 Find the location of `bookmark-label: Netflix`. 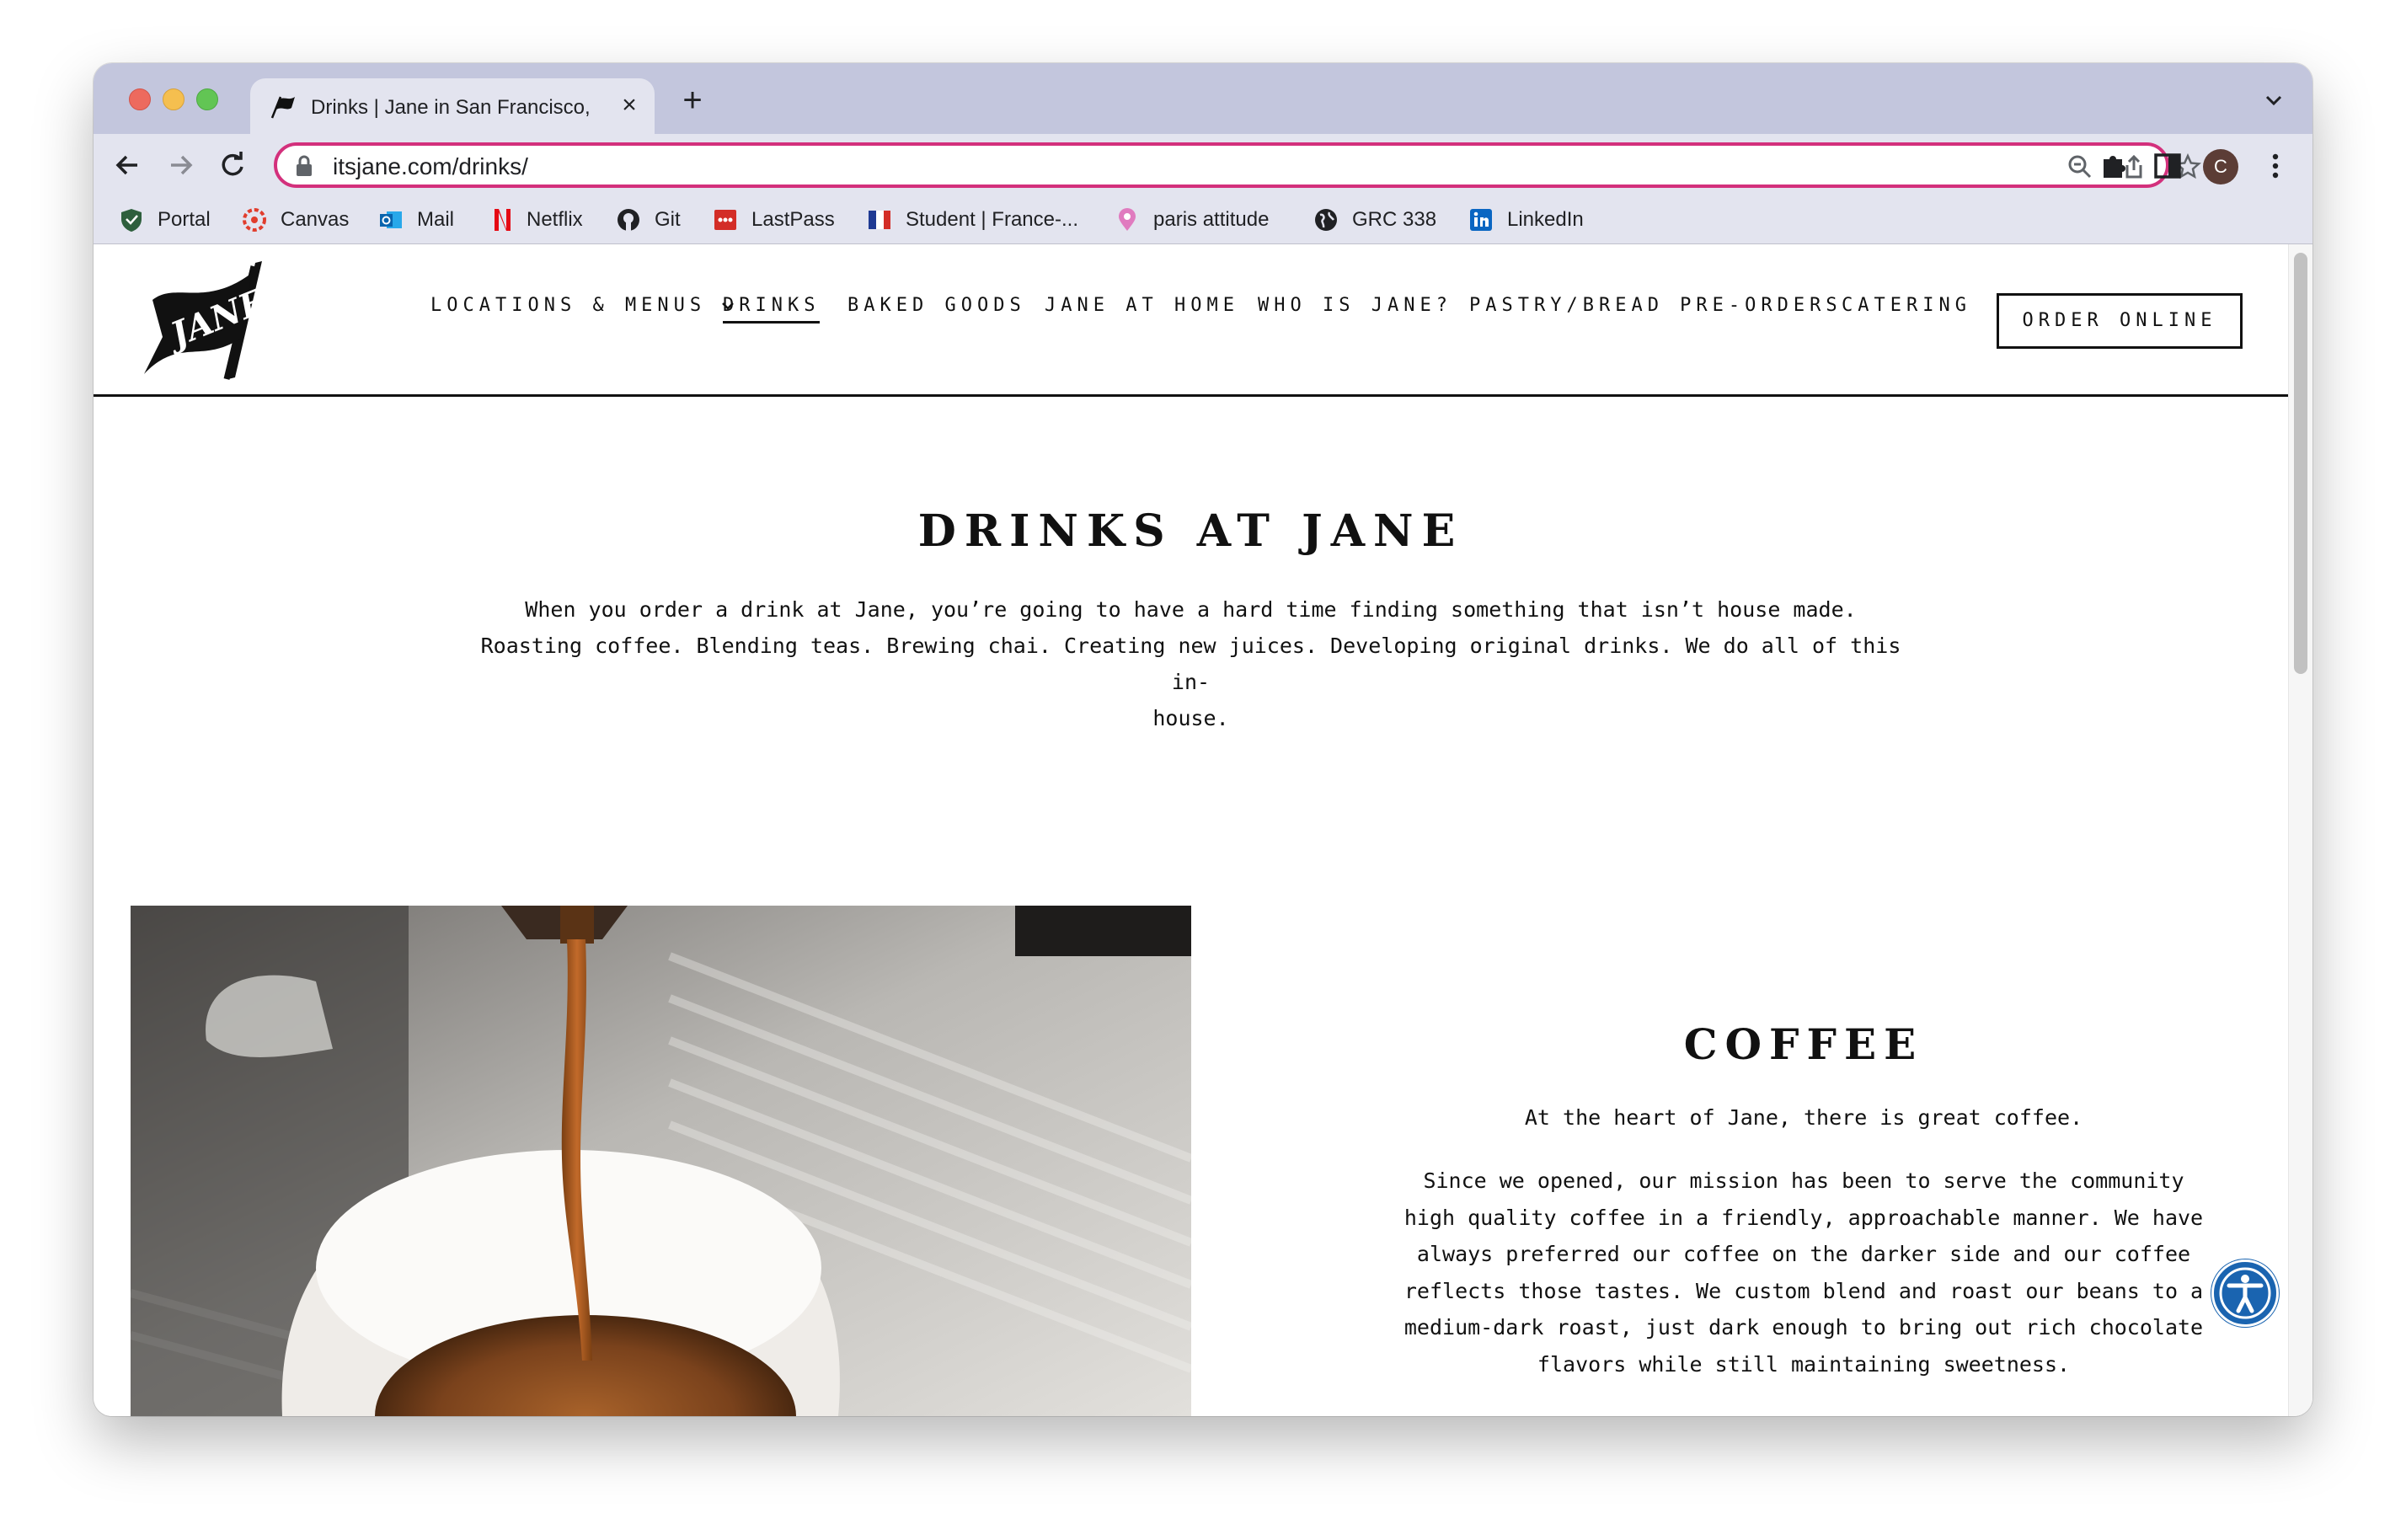

bookmark-label: Netflix is located at coordinates (555, 220).